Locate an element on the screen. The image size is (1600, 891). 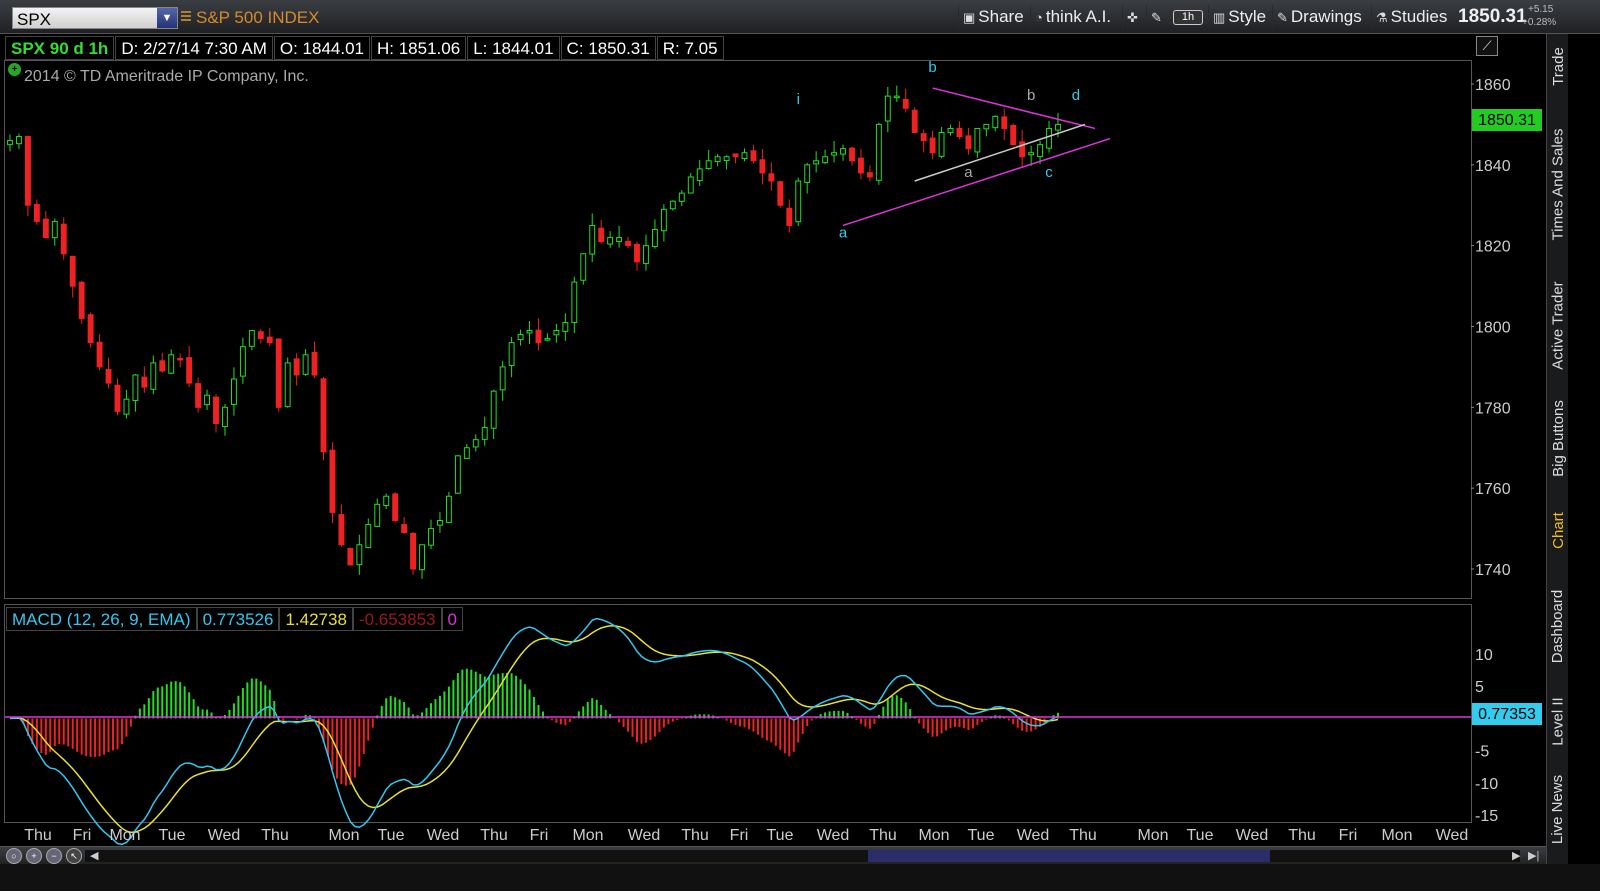
macd-badge-text: 0.77353 is located at coordinates (1507, 714).